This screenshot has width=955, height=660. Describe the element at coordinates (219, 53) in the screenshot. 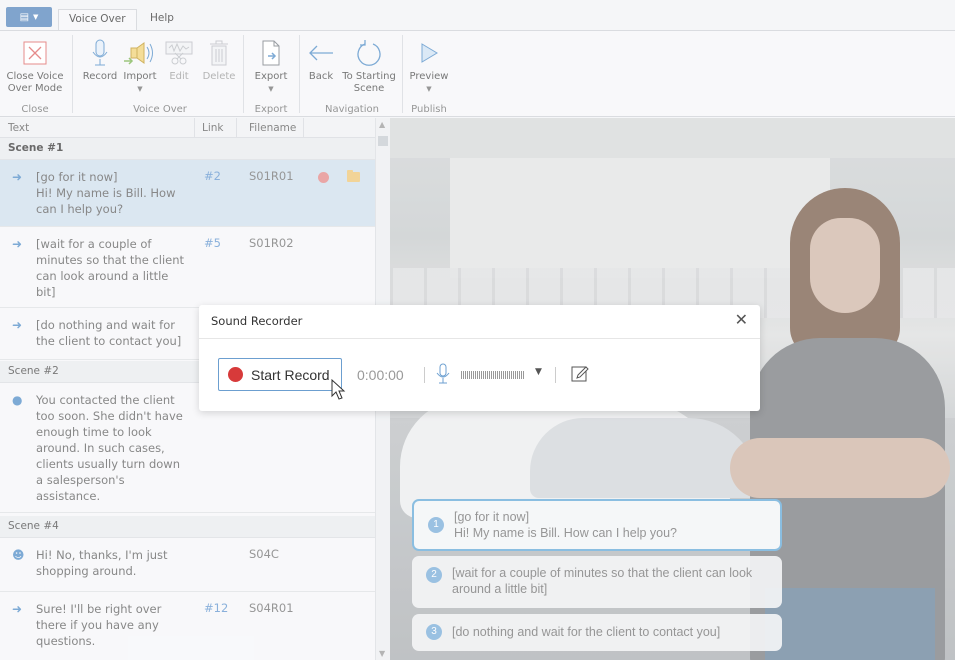

I see `trash-icon` at that location.